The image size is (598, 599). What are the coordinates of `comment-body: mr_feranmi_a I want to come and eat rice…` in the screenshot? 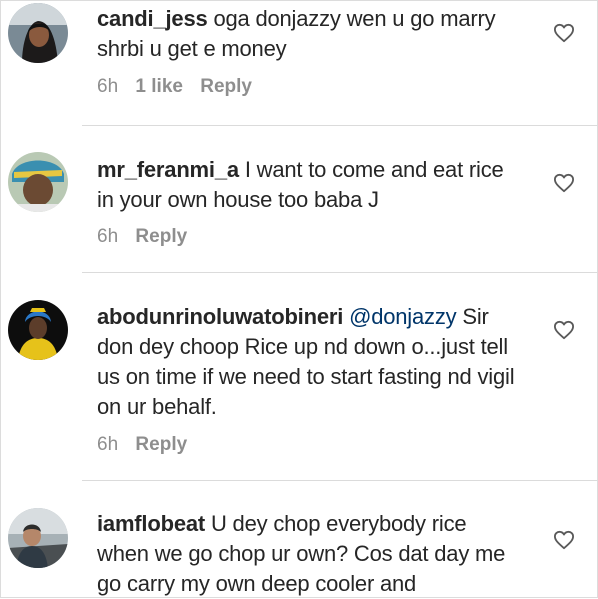 It's located at (307, 185).